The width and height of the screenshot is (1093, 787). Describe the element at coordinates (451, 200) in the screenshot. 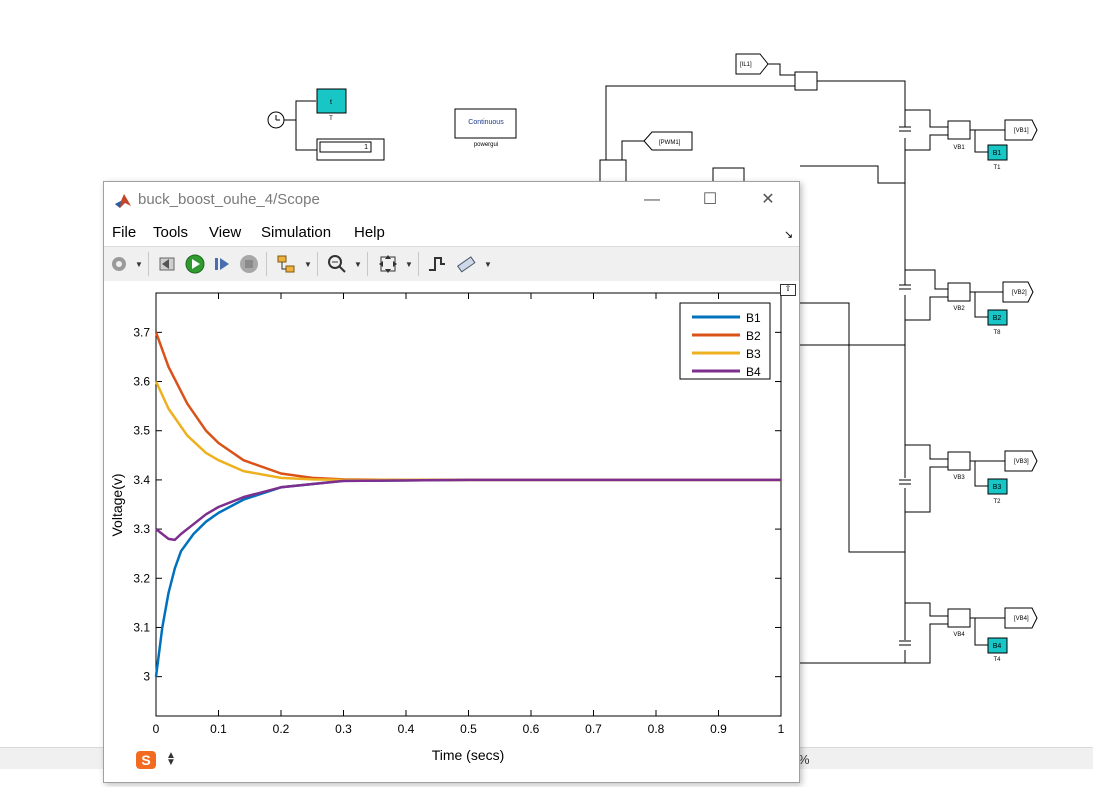

I see `scope-title-bar: buck_boost_ouhe_4/Scope — ☐ ✕` at that location.